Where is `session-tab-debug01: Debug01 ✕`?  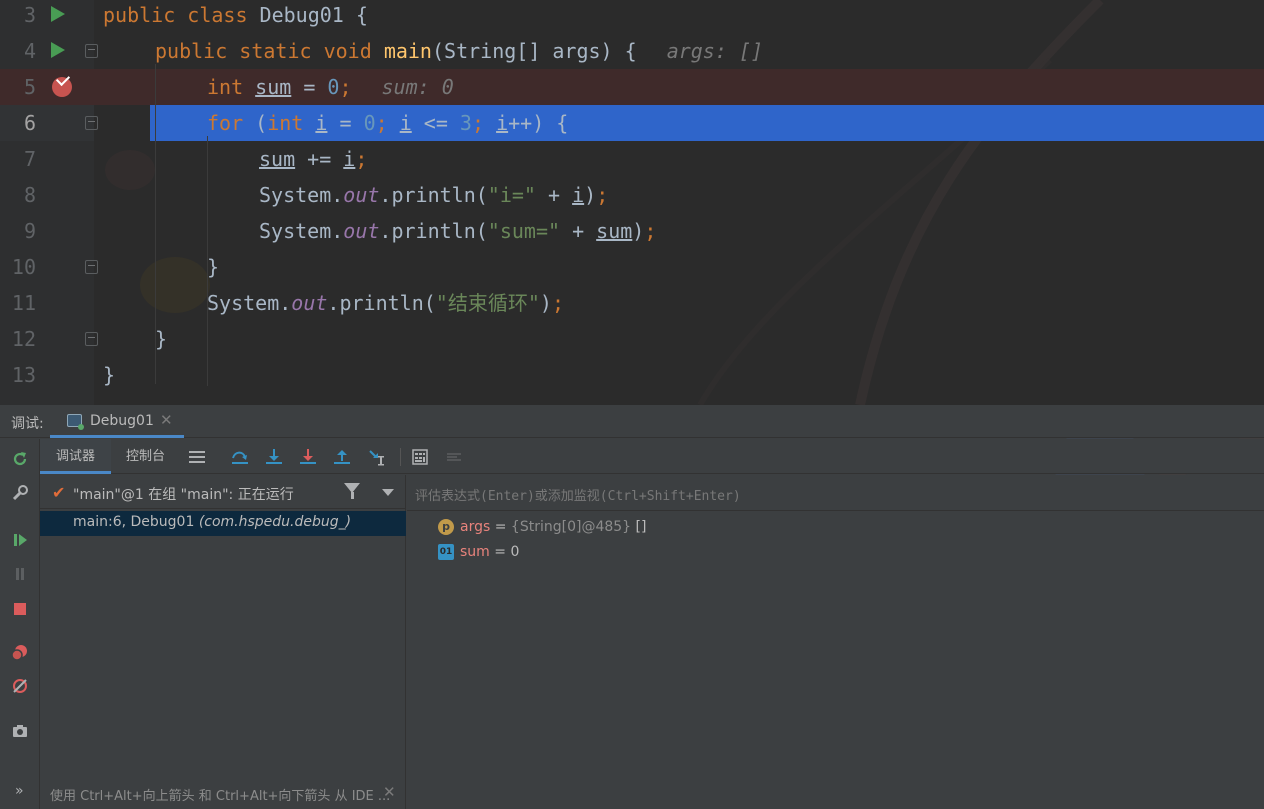
session-tab-debug01: Debug01 ✕ is located at coordinates (117, 421).